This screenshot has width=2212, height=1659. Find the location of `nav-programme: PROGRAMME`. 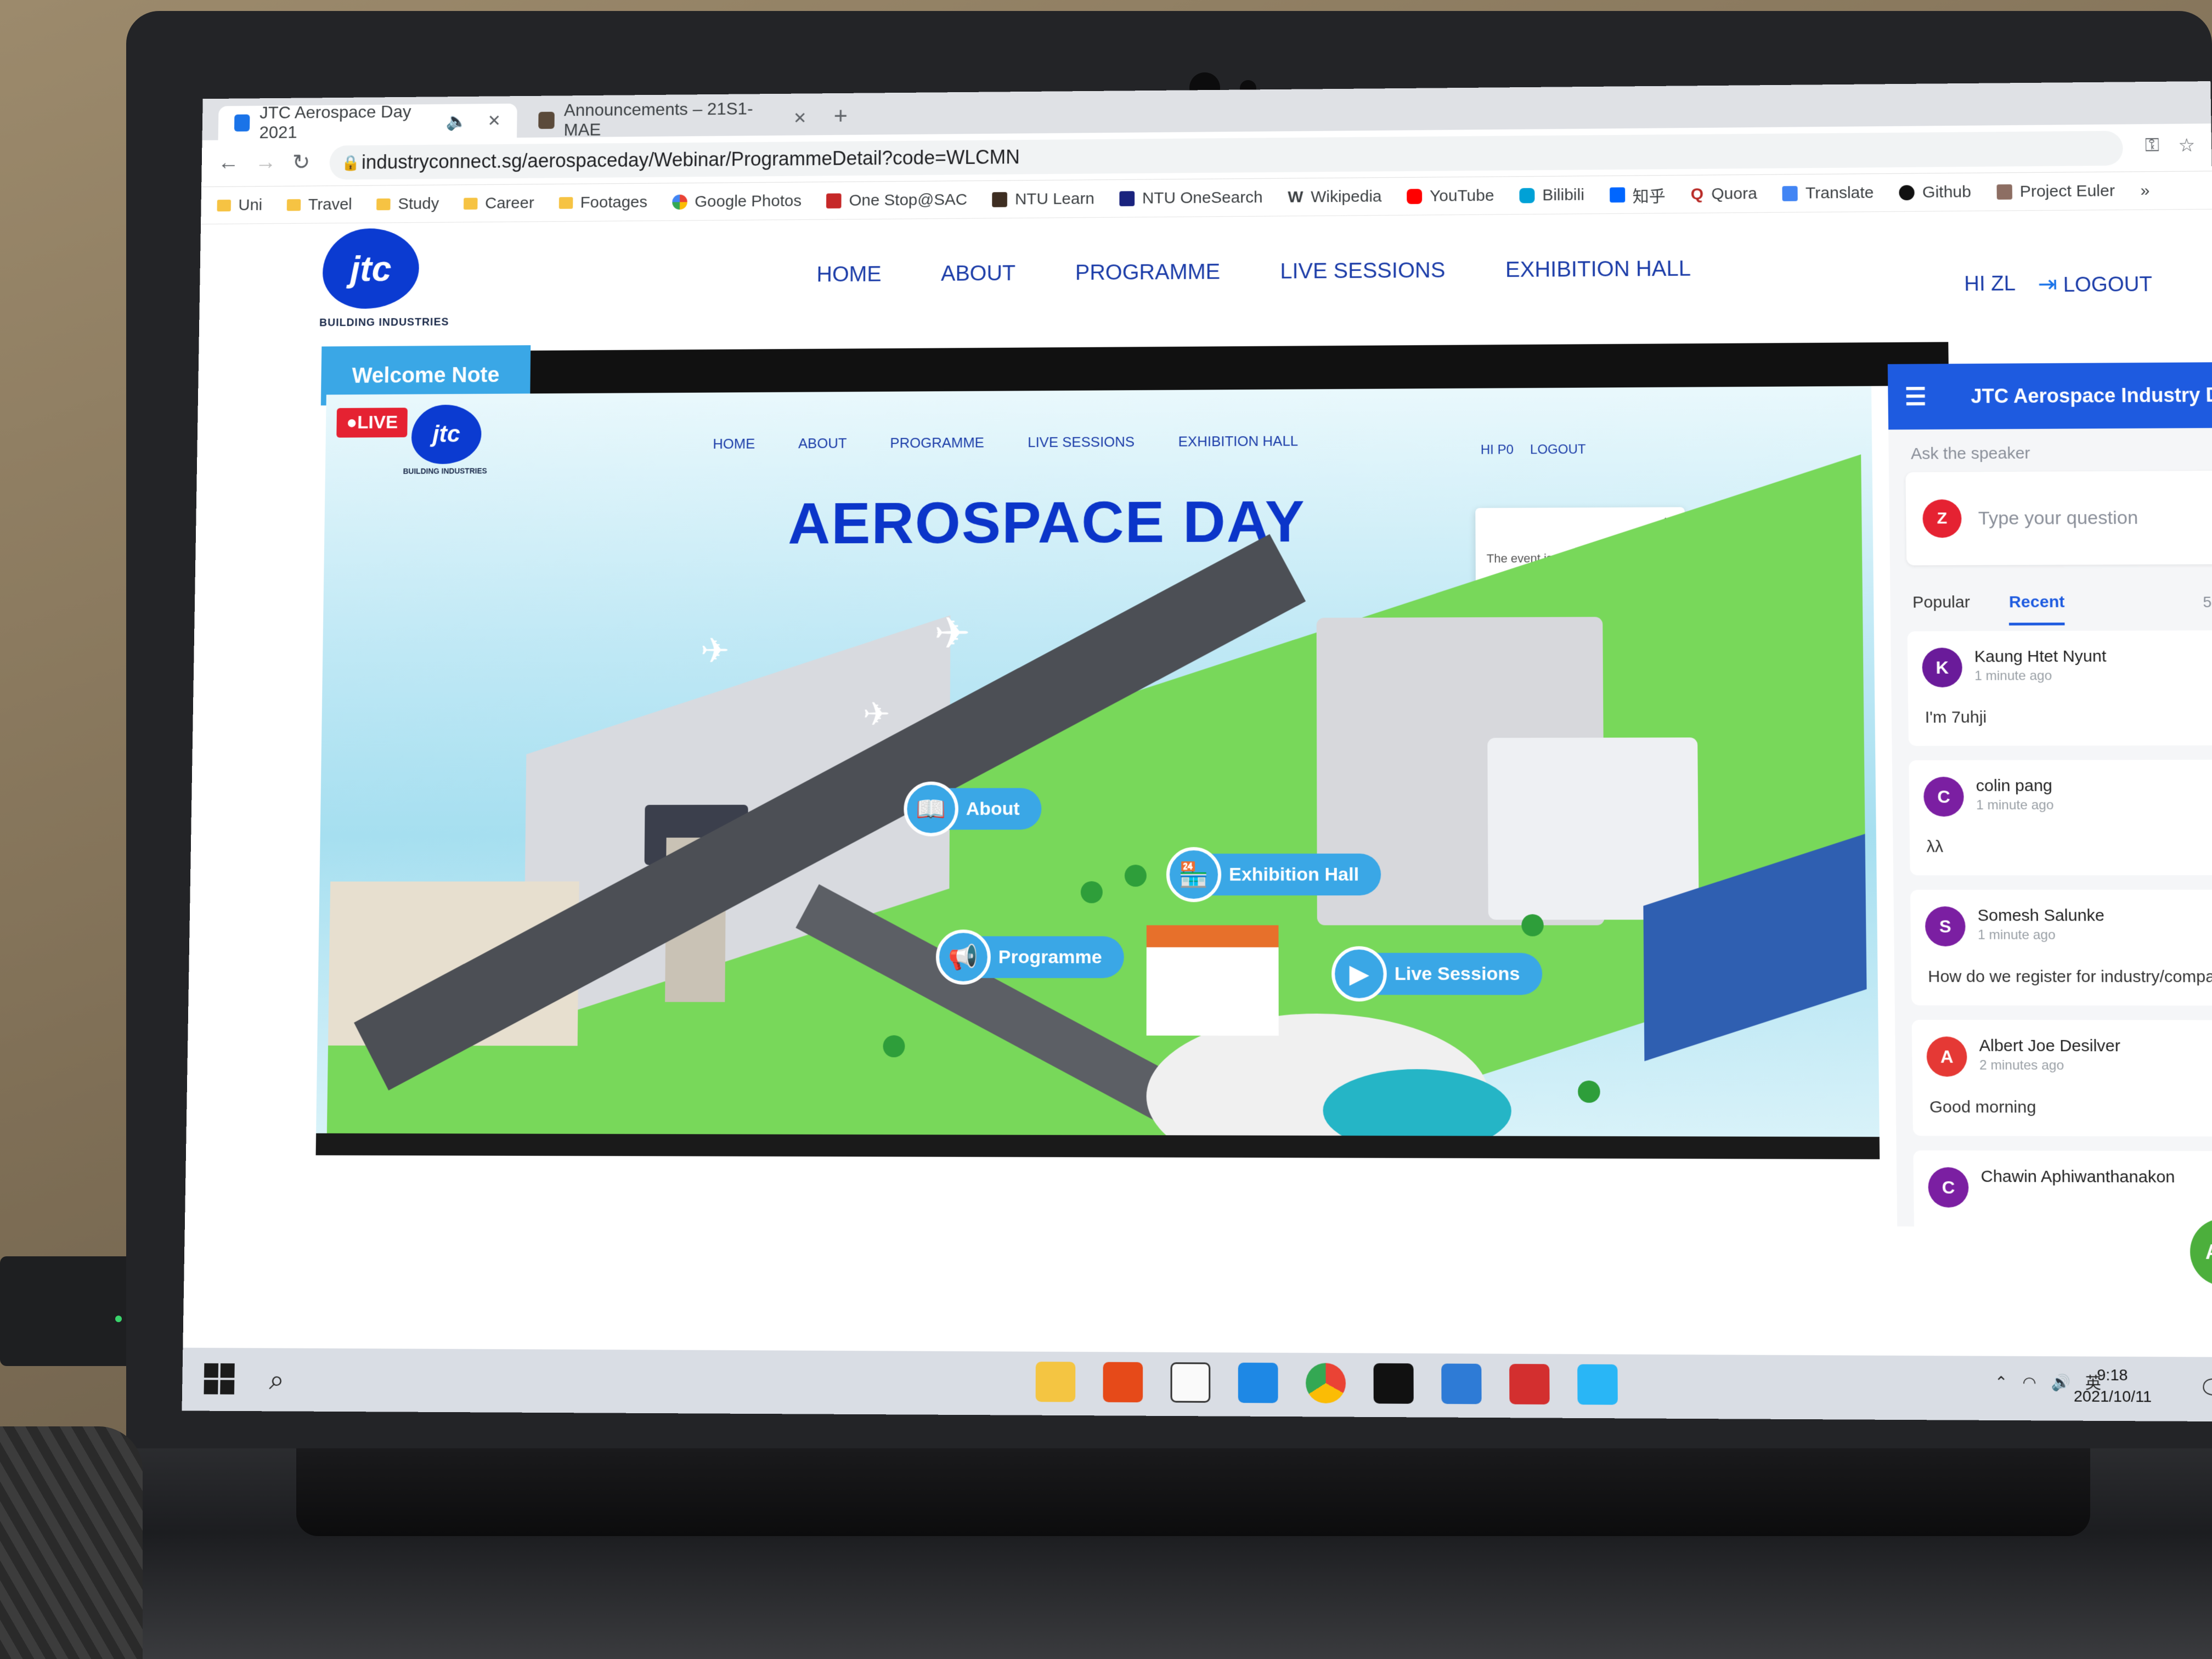

nav-programme: PROGRAMME is located at coordinates (1147, 272).